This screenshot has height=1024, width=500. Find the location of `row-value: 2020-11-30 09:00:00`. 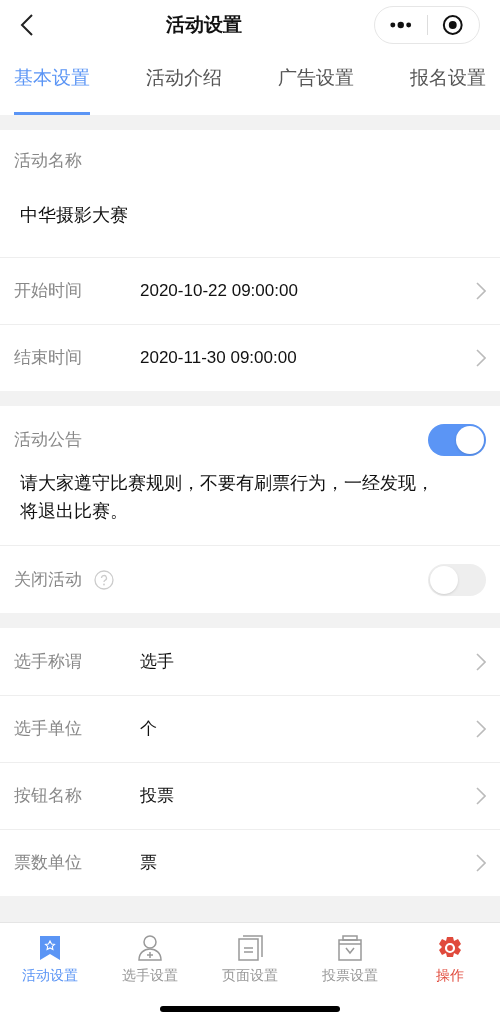

row-value: 2020-11-30 09:00:00 is located at coordinates (219, 358).